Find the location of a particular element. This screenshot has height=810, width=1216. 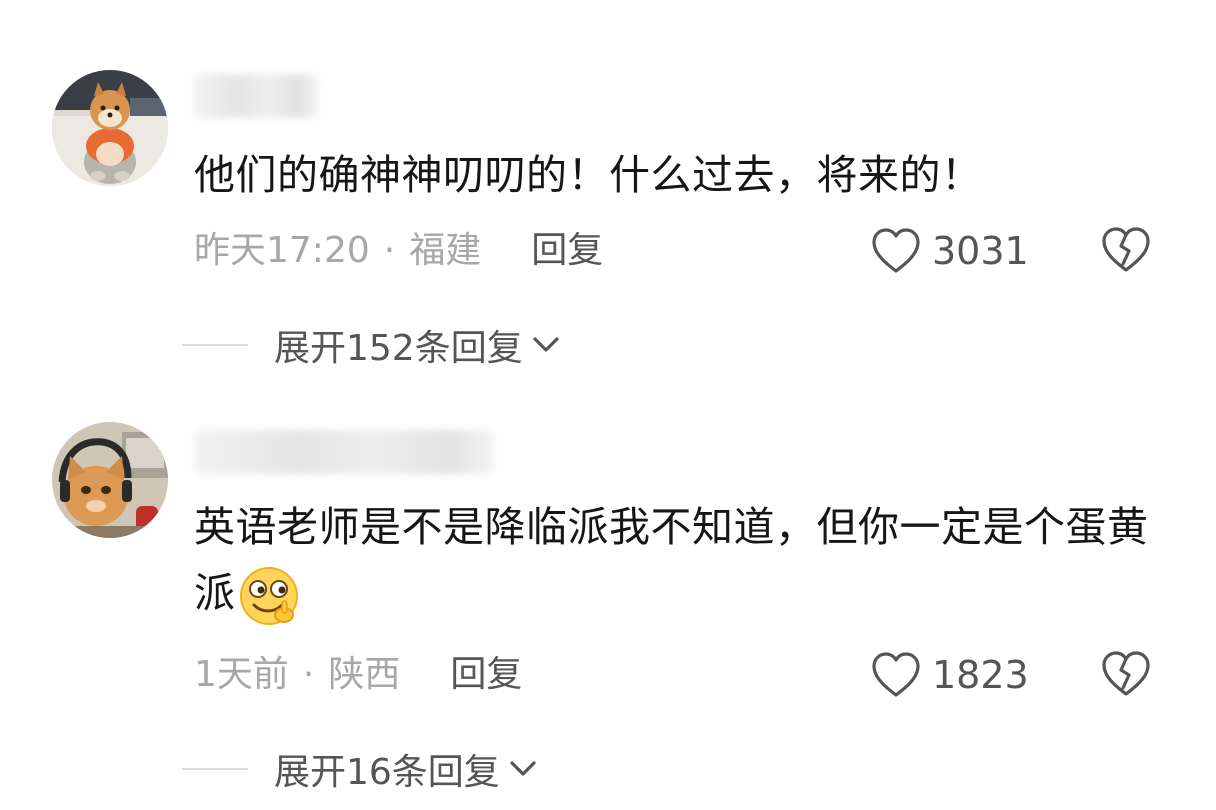

comment-text: 他们的确神神叨叨的！什么过去，将来的！ is located at coordinates (588, 175).